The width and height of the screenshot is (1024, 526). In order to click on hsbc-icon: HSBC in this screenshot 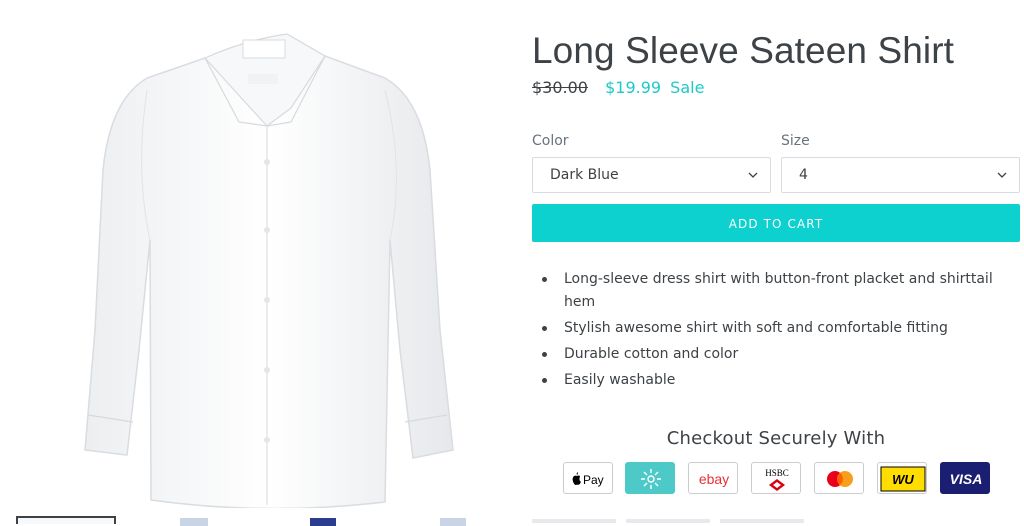, I will do `click(776, 478)`.